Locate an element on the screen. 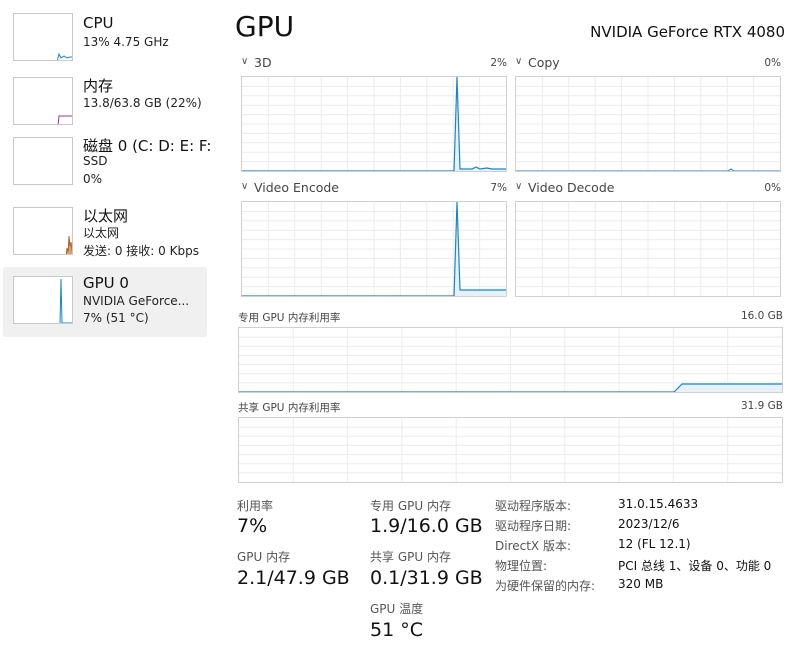 The image size is (809, 664). sidebar-item-title: CPU is located at coordinates (98, 23).